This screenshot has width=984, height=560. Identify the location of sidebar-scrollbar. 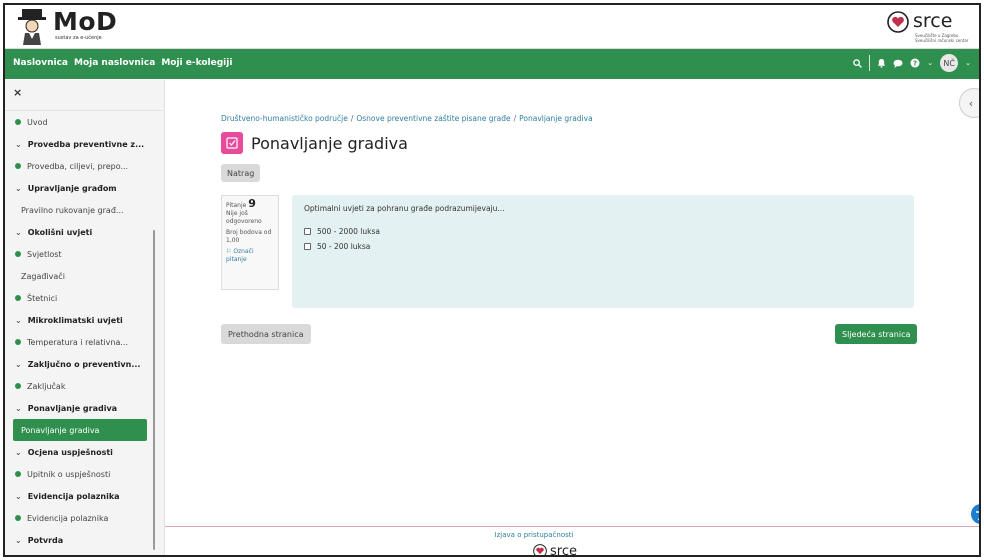
(154, 390).